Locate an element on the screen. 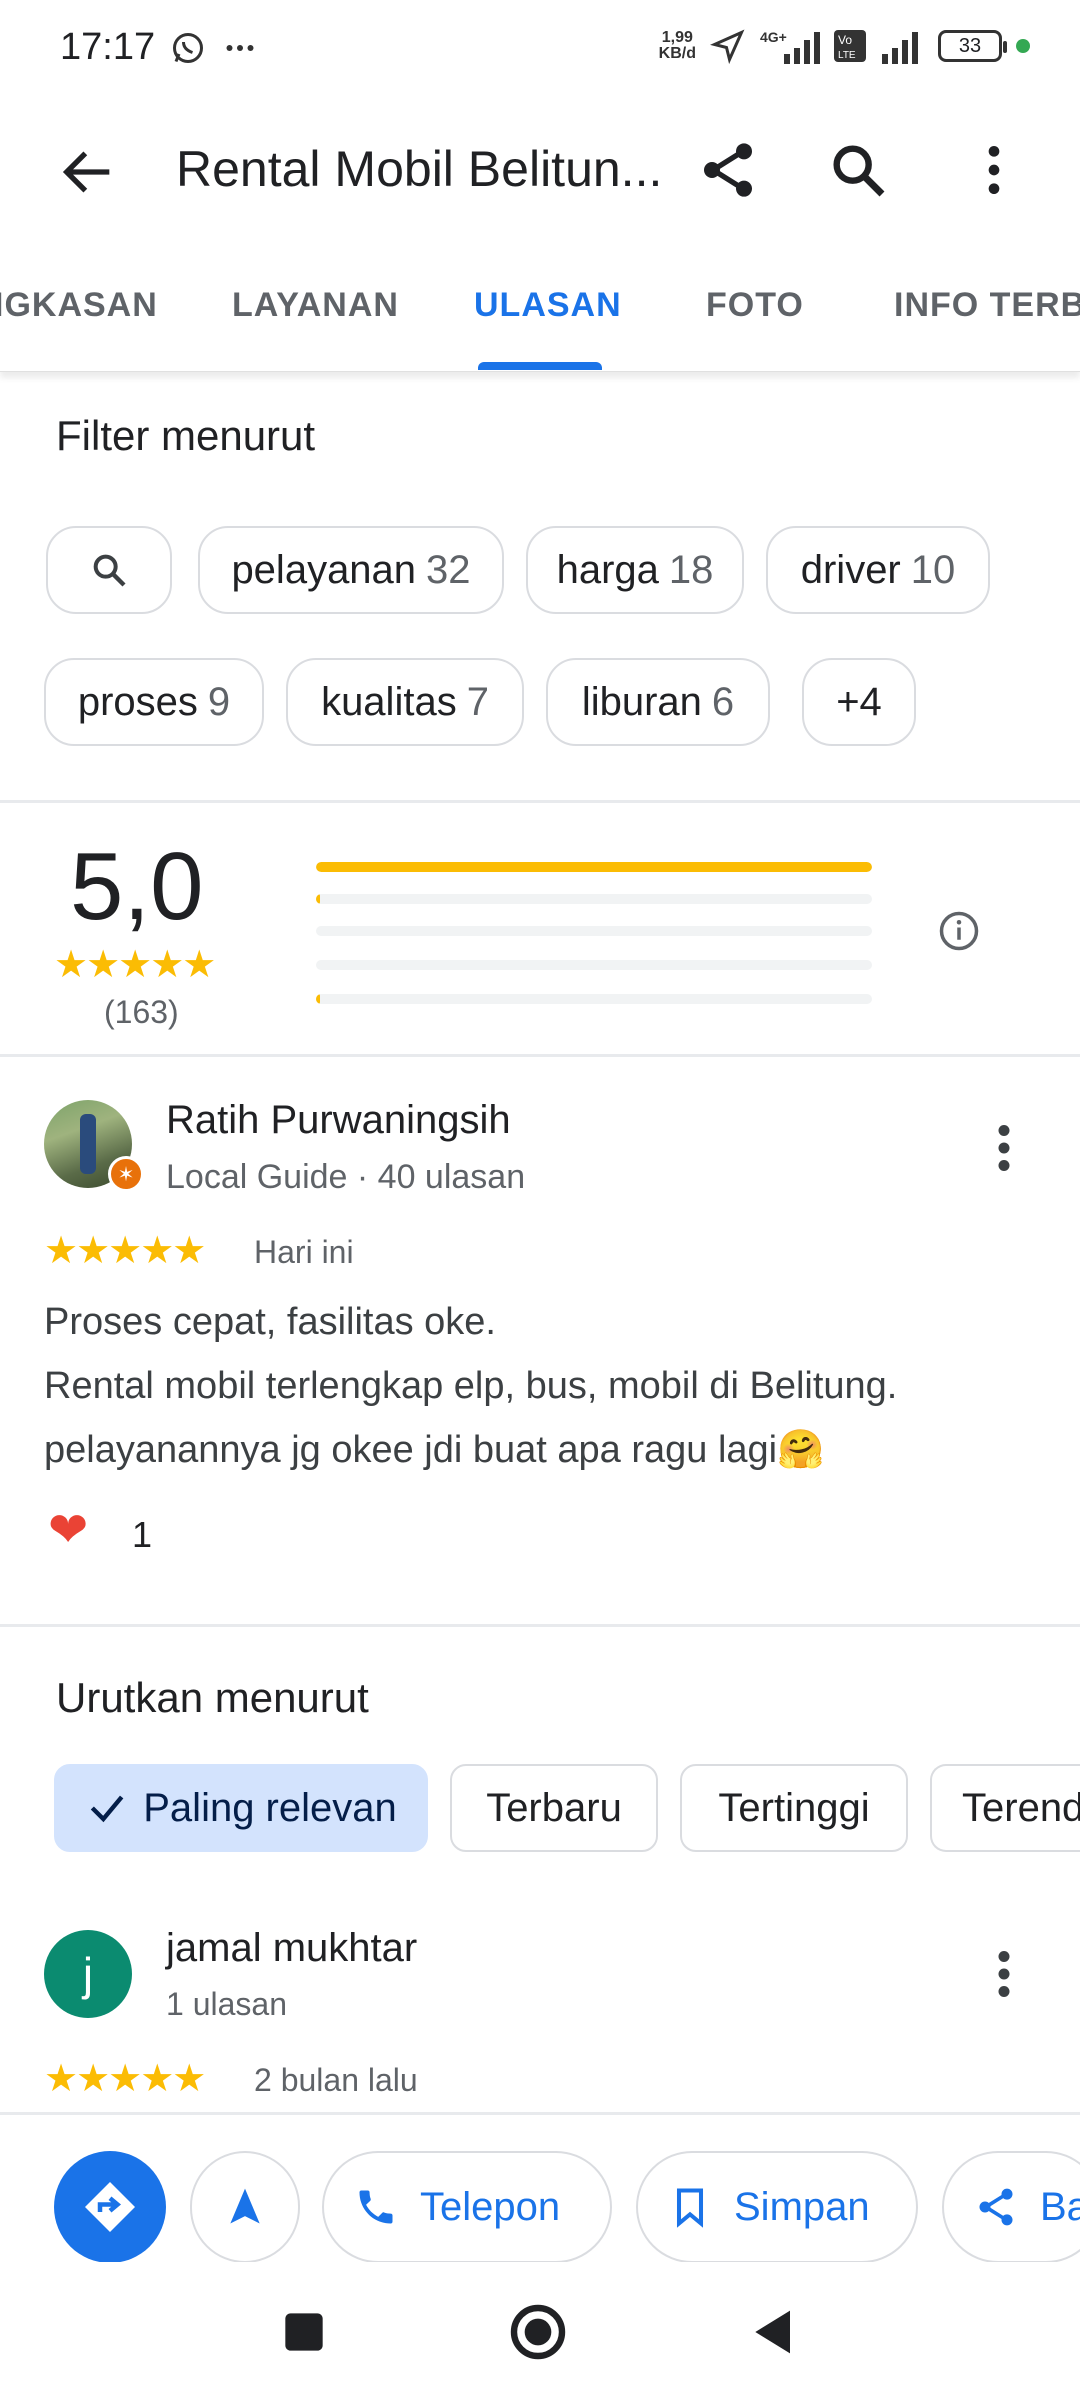  directions-icon is located at coordinates (110, 2207).